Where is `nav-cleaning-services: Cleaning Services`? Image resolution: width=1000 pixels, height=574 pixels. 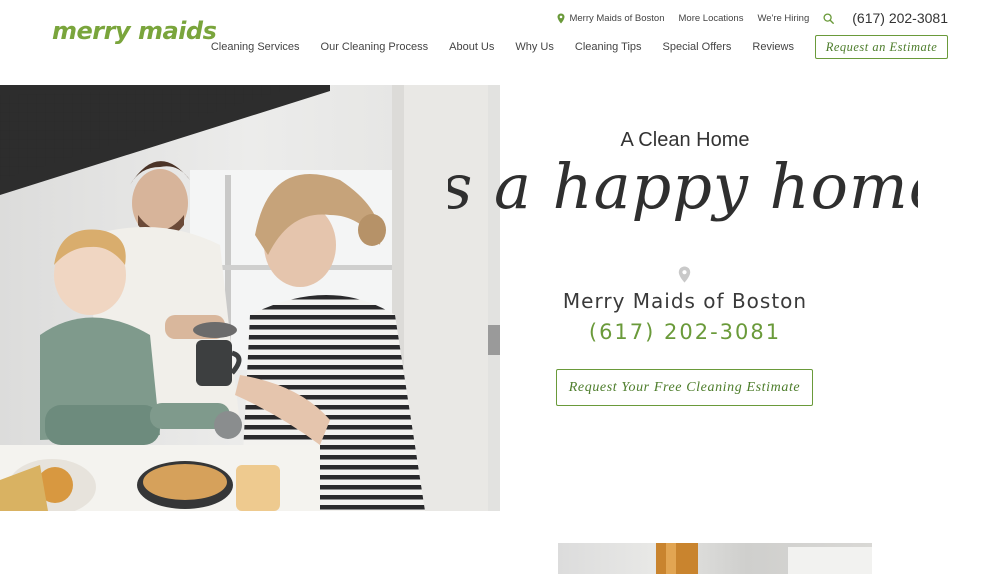
nav-cleaning-services: Cleaning Services is located at coordinates (255, 47).